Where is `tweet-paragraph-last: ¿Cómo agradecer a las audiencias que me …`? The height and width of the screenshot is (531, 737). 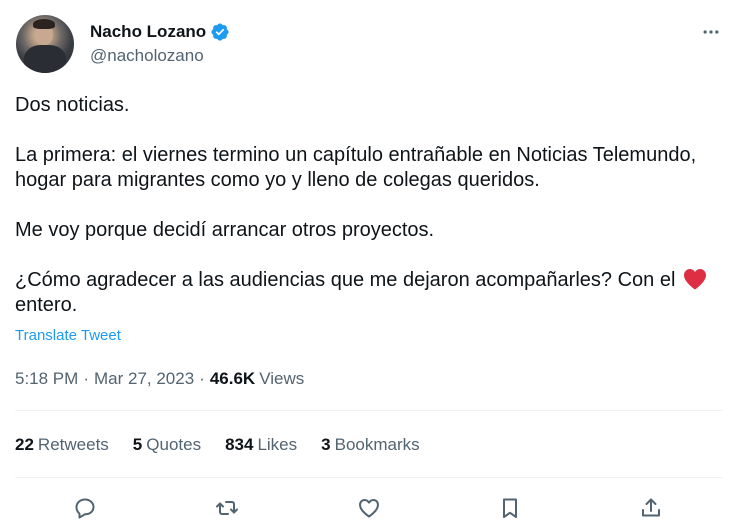
tweet-paragraph-last: ¿Cómo agradecer a las audiencias que me … is located at coordinates (365, 293).